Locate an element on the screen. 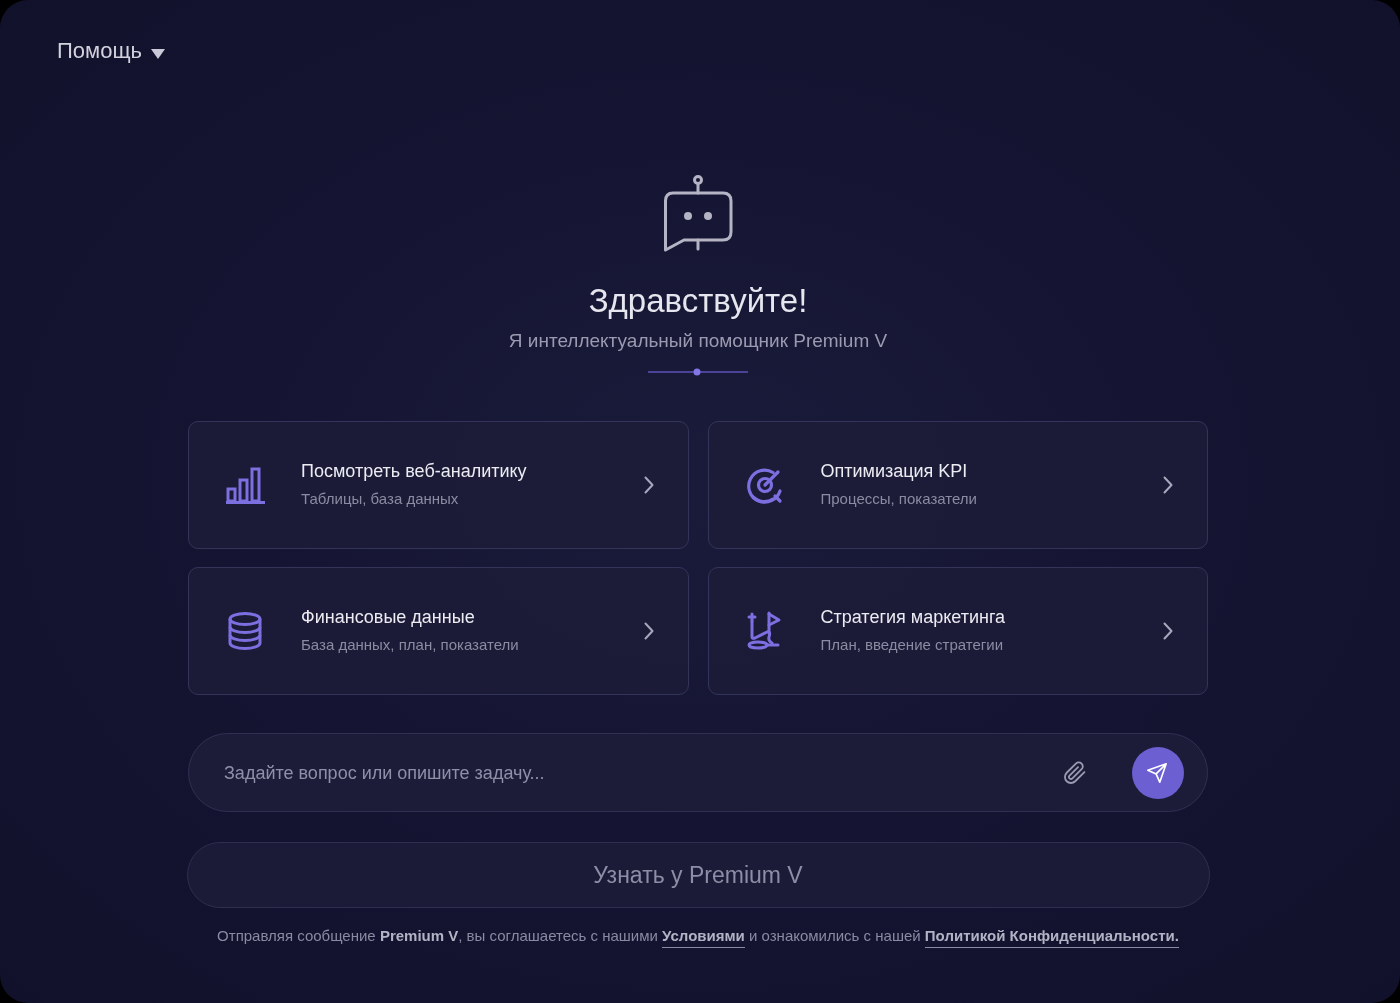  attach-button is located at coordinates (1075, 772).